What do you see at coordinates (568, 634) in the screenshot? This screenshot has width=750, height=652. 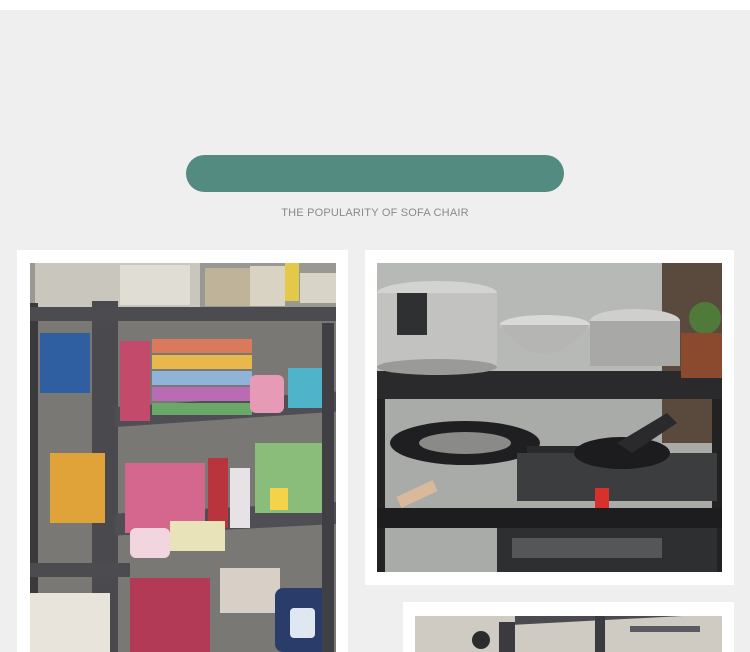 I see `metal-shelf-photo` at bounding box center [568, 634].